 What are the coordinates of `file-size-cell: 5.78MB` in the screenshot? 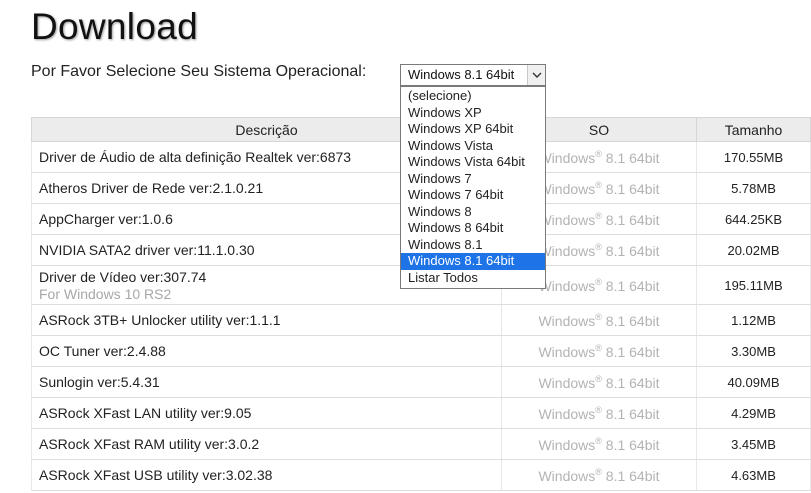 It's located at (753, 188).